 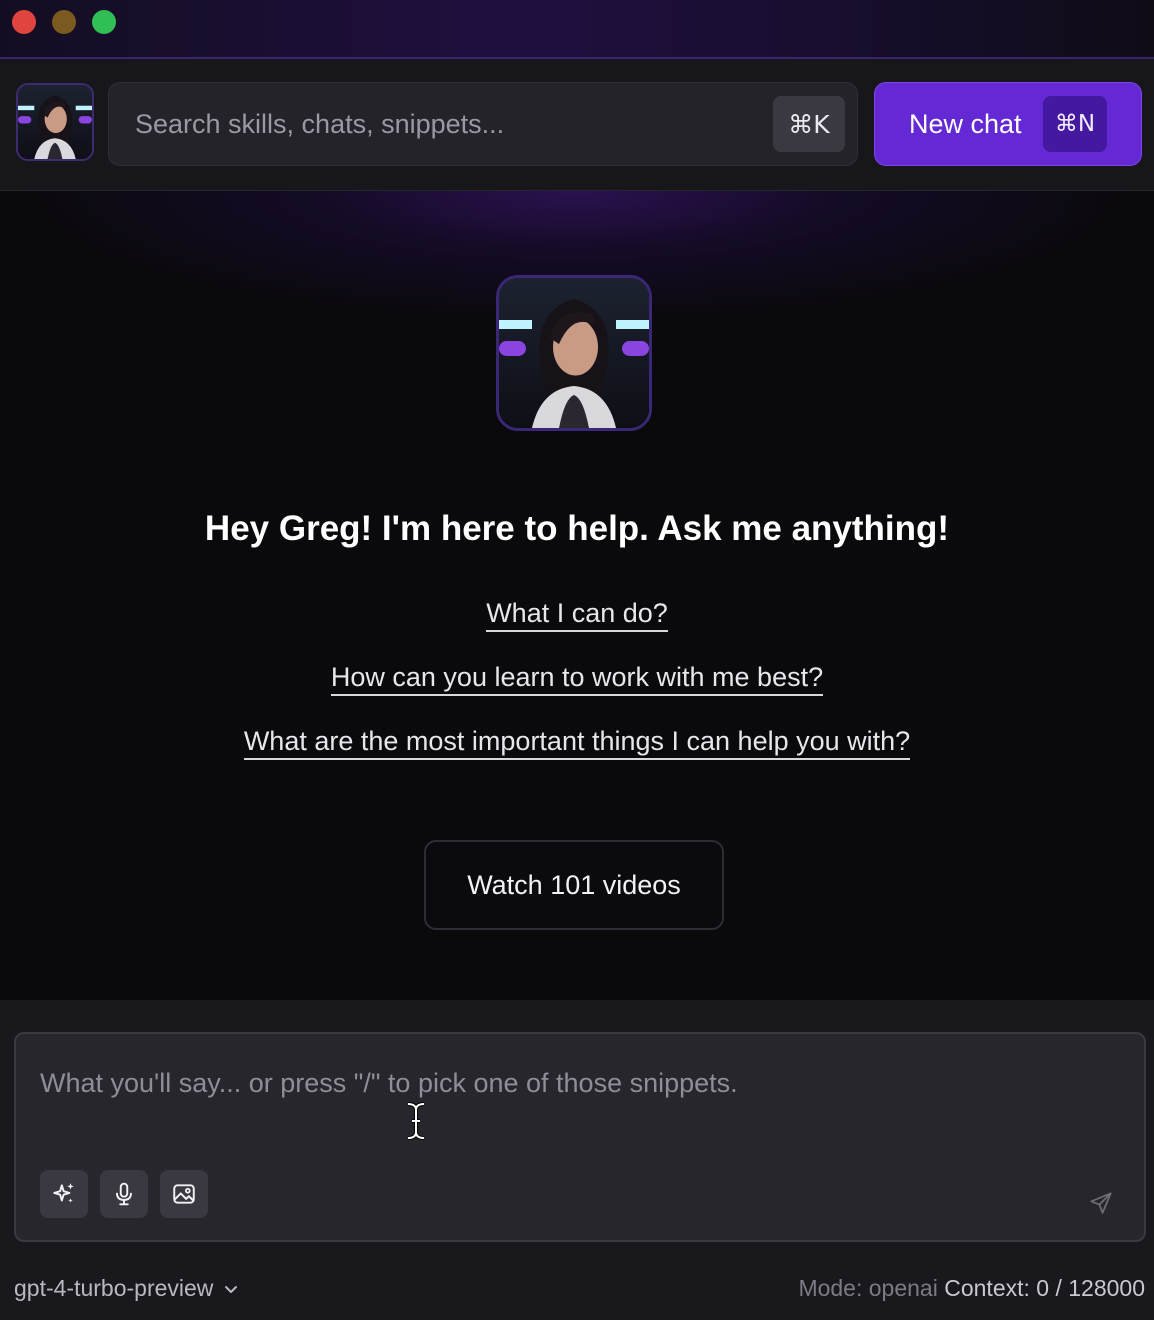 I want to click on model-selector: gpt-4-turbo-preview, so click(x=126, y=1288).